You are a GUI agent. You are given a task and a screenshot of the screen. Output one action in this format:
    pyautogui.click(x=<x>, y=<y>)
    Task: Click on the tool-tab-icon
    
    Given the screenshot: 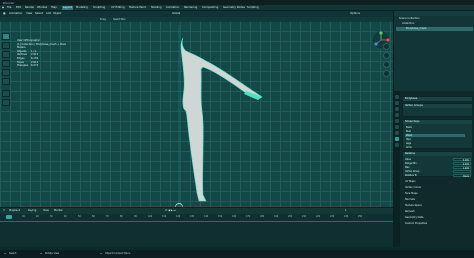 What is the action you would take?
    pyautogui.click(x=397, y=97)
    